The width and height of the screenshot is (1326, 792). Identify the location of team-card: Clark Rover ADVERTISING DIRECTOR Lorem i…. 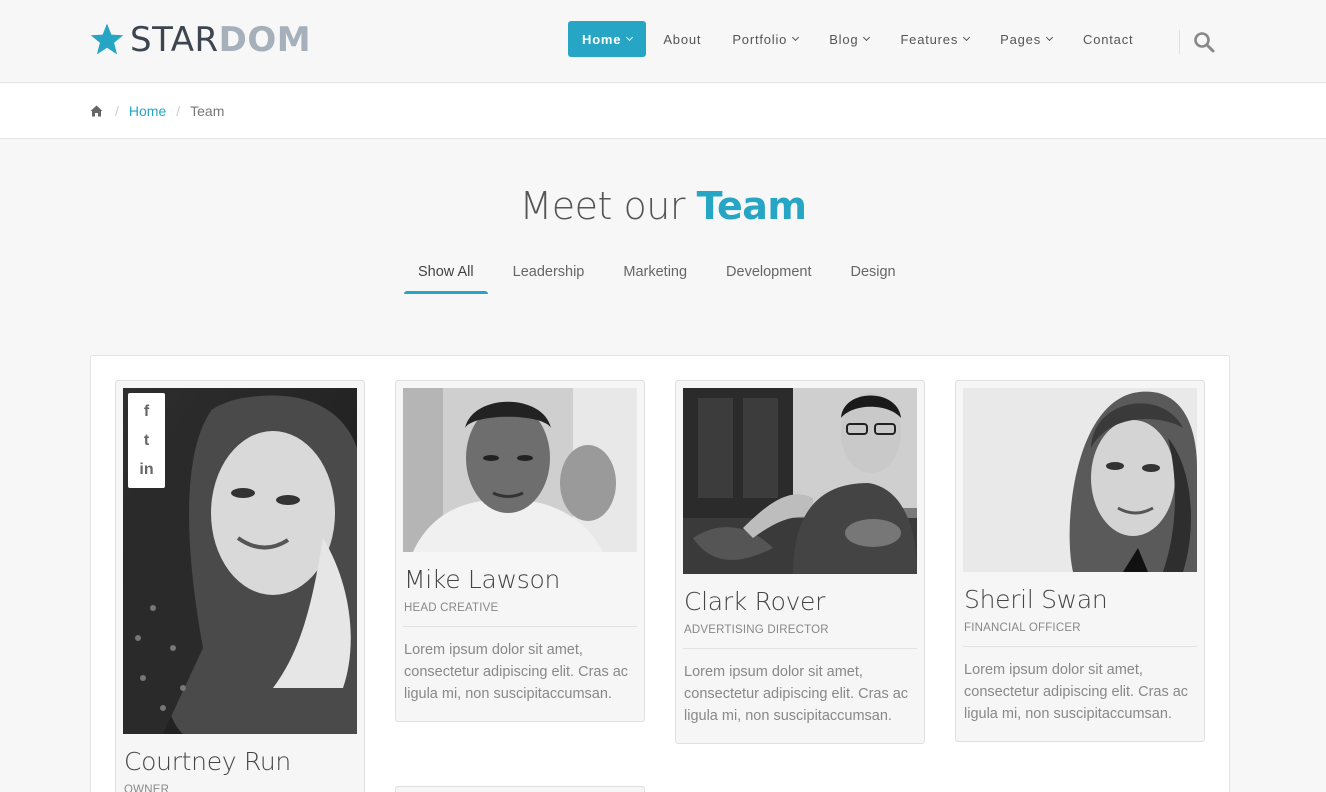
(800, 562).